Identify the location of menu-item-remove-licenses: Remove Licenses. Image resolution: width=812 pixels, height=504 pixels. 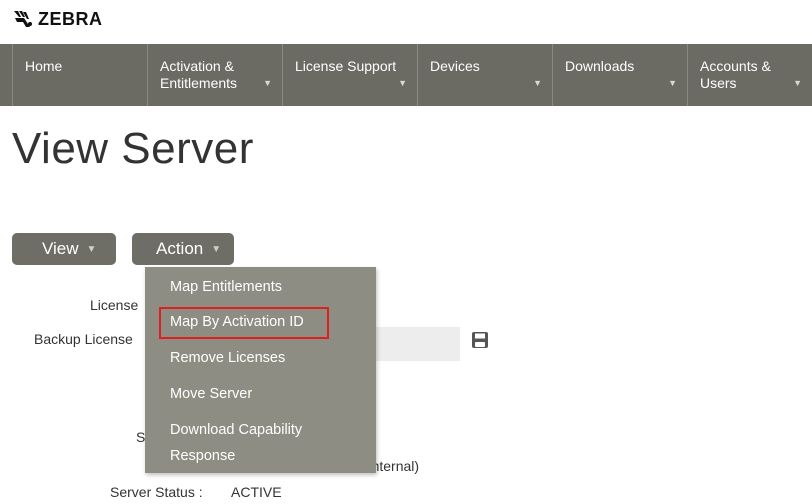
(227, 358).